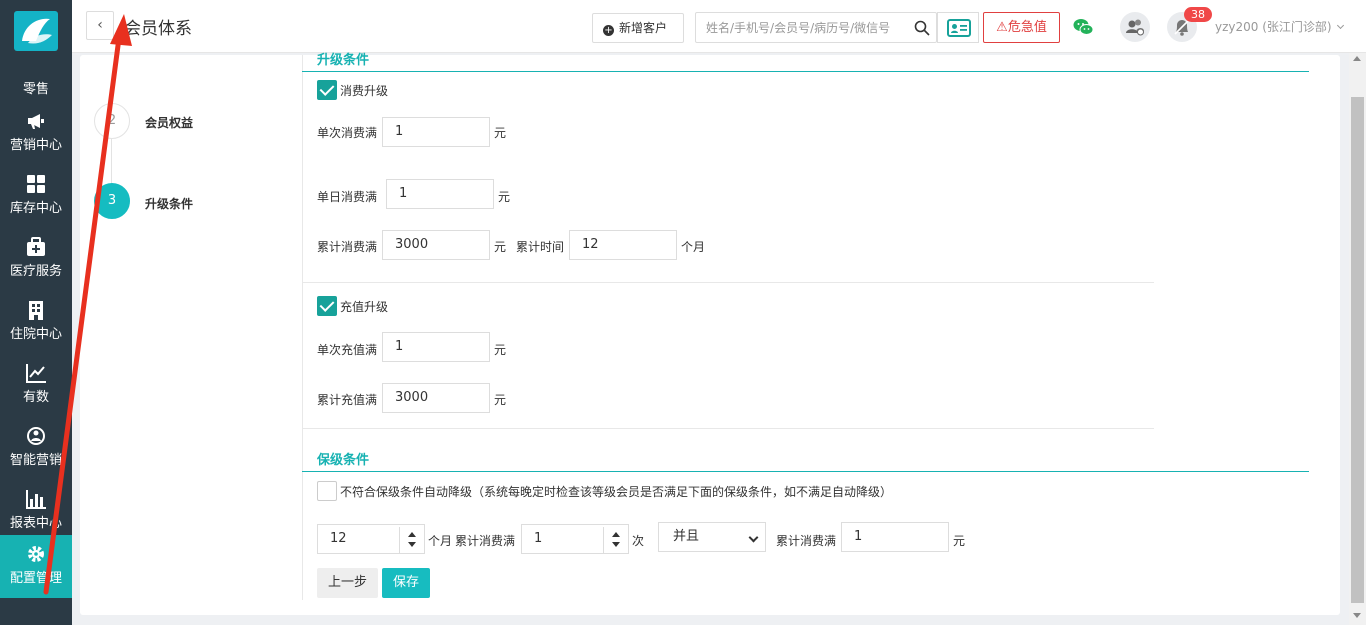 The height and width of the screenshot is (625, 1366). I want to click on wechat-icon, so click(1083, 27).